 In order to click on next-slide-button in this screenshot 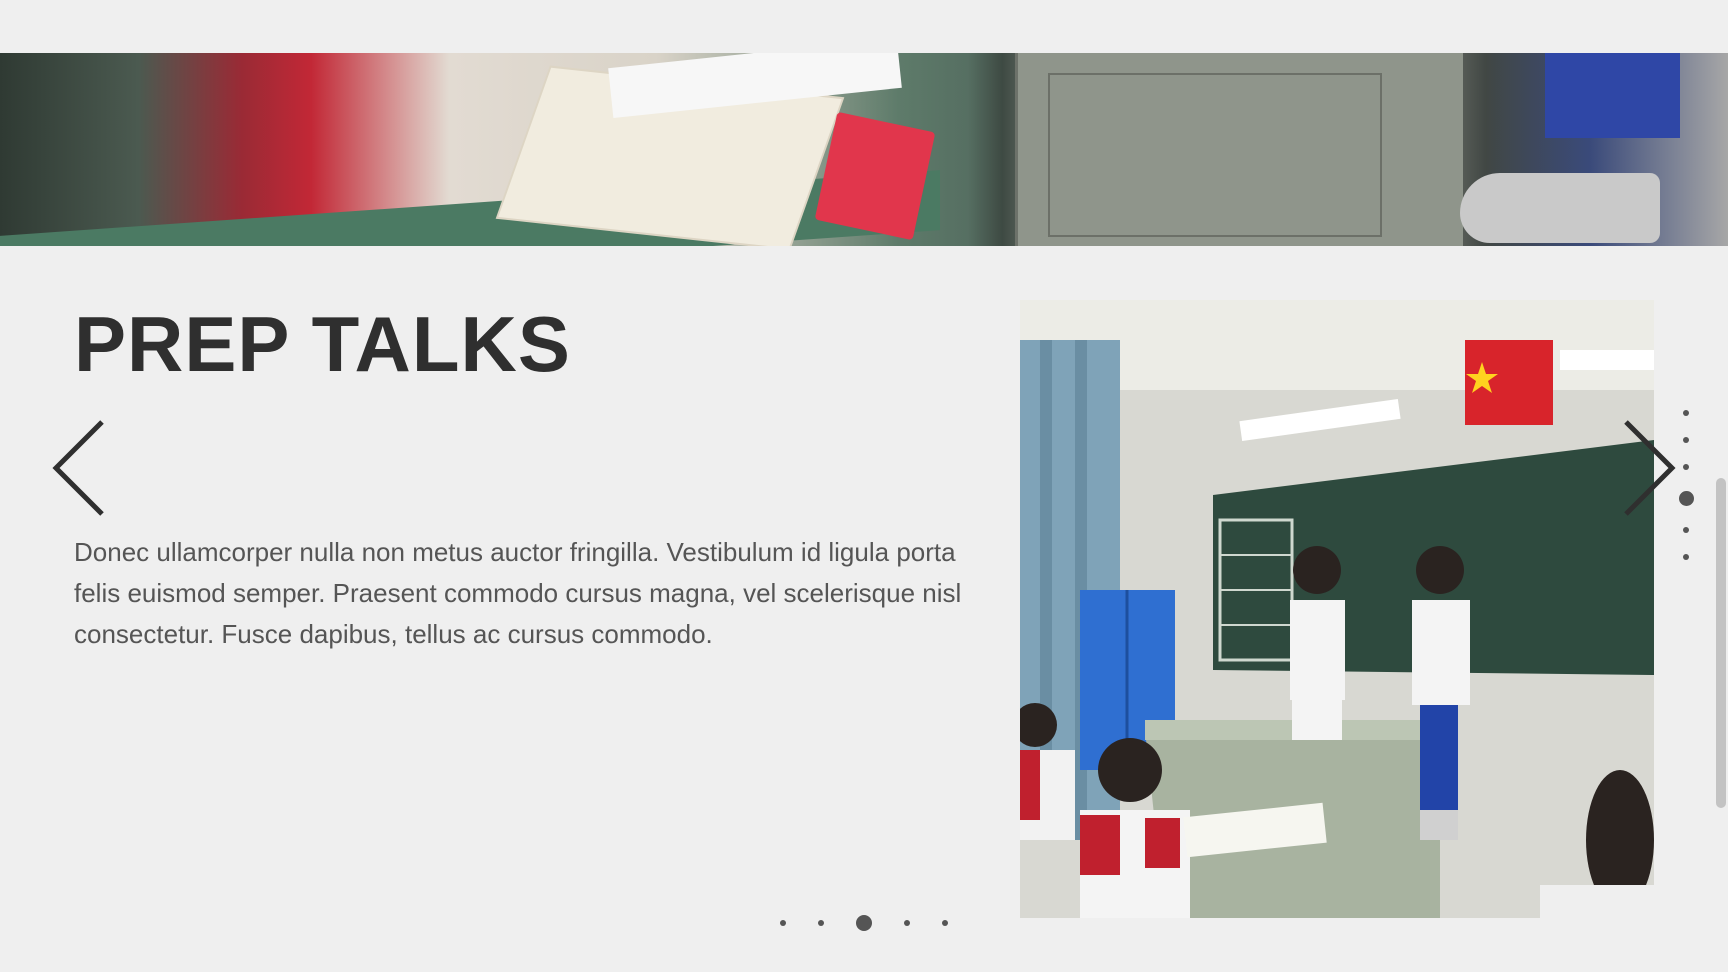, I will do `click(1648, 468)`.